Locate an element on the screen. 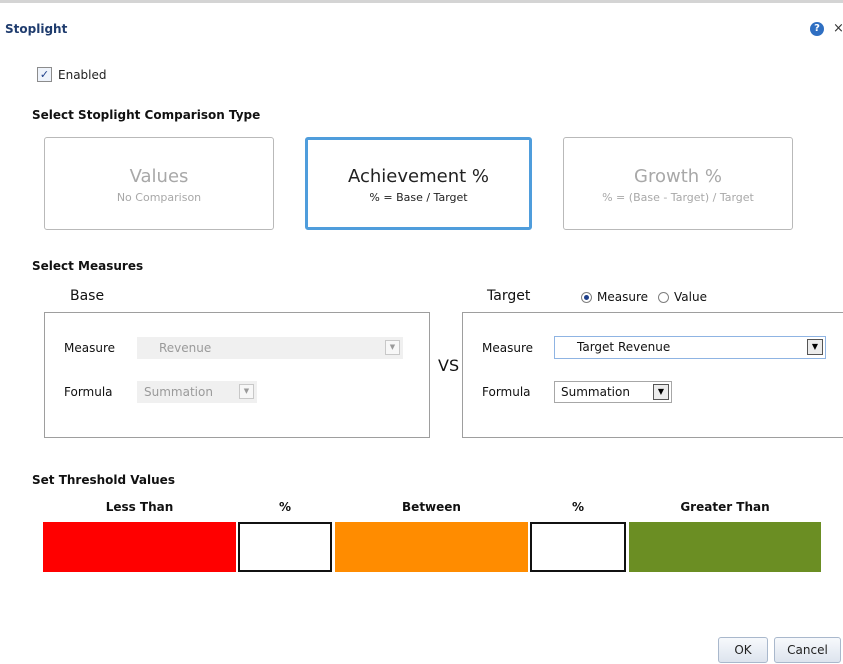  top-border is located at coordinates (421, 1).